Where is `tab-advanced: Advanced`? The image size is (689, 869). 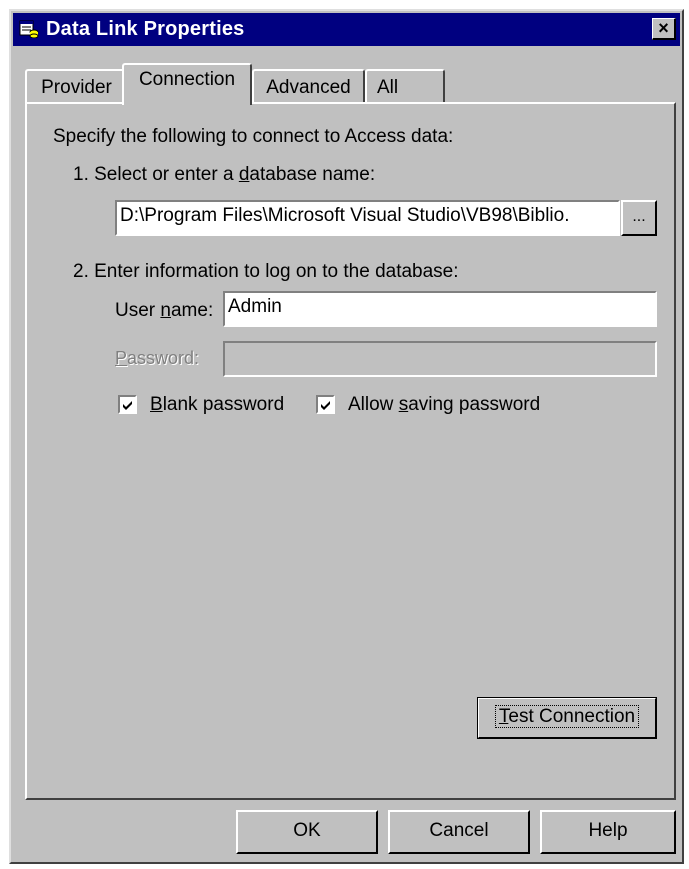
tab-advanced: Advanced is located at coordinates (308, 85).